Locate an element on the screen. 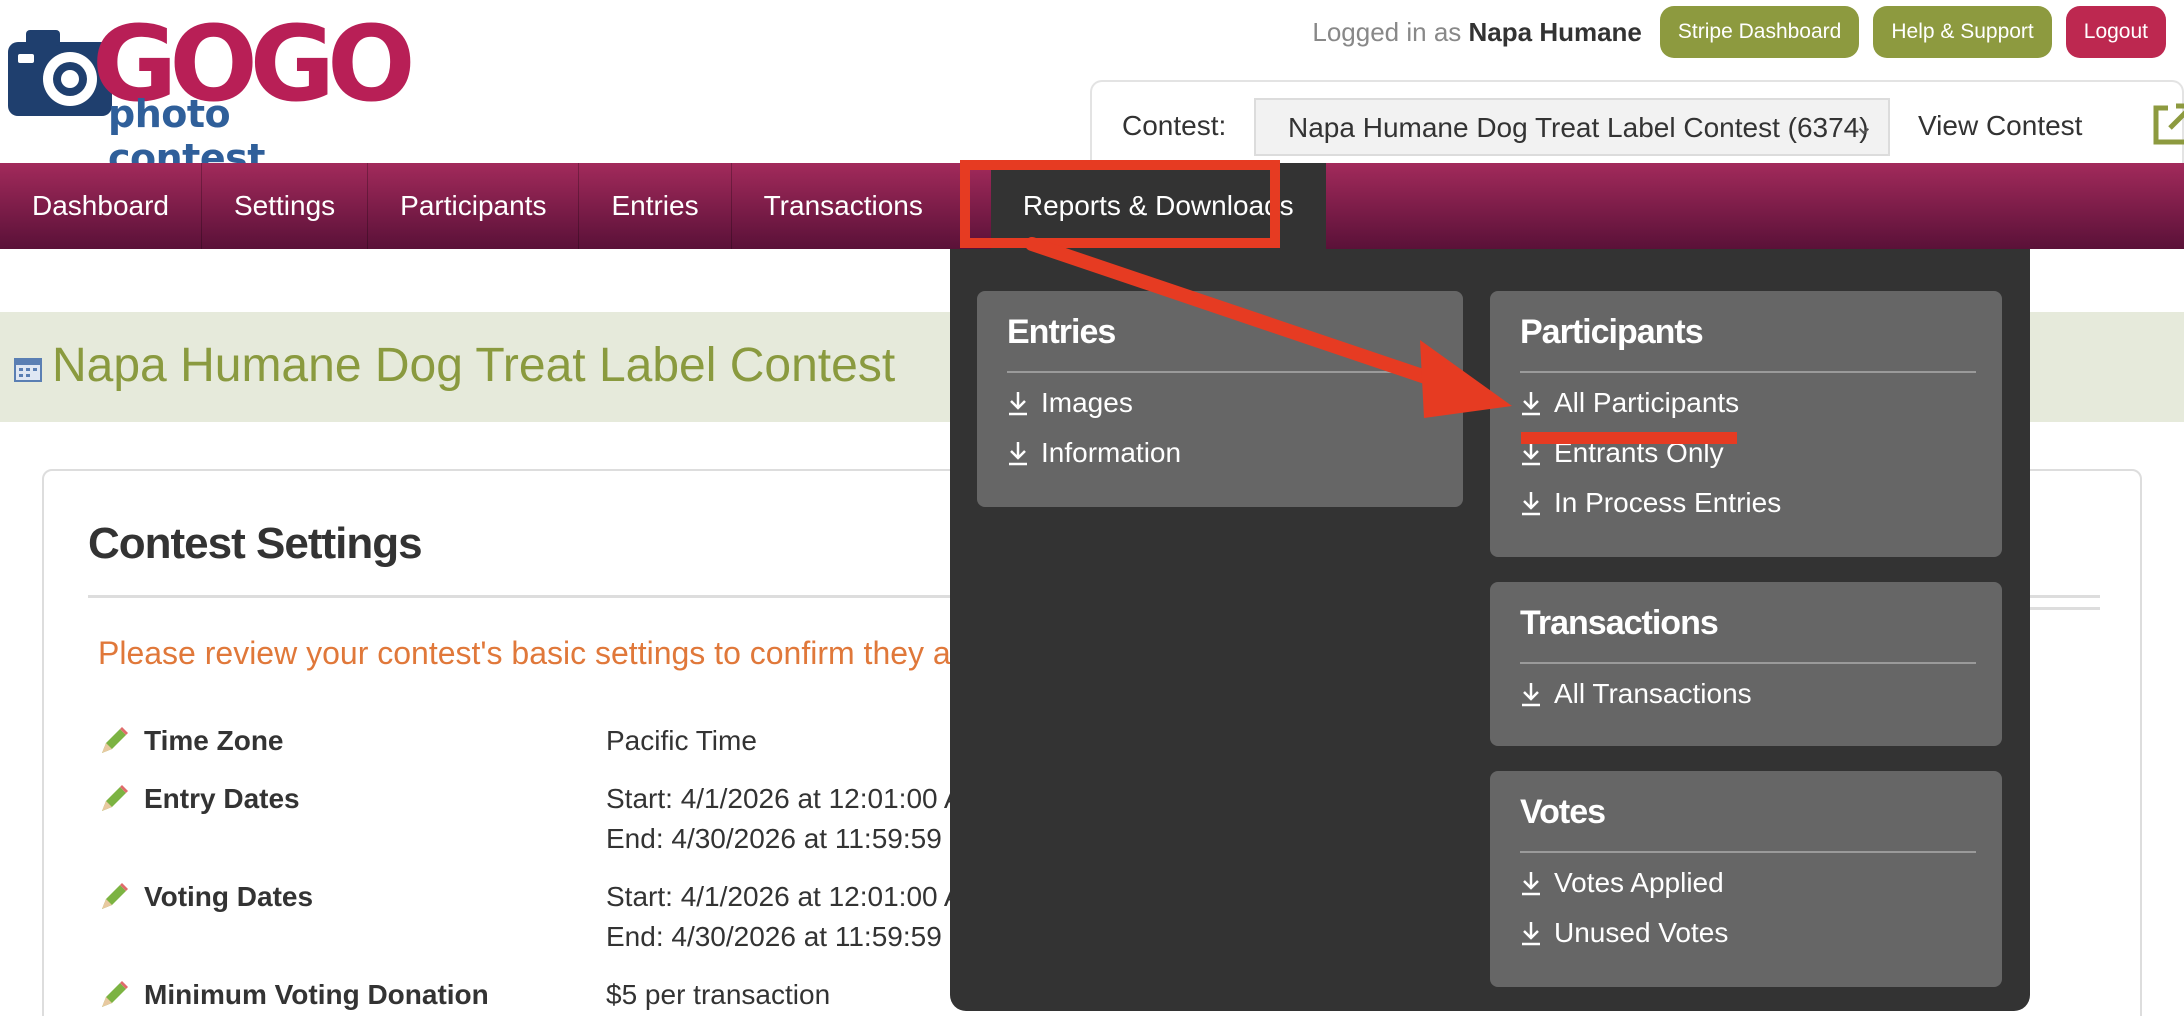  download-unused-votes-link: Unused Votes is located at coordinates (1624, 933).